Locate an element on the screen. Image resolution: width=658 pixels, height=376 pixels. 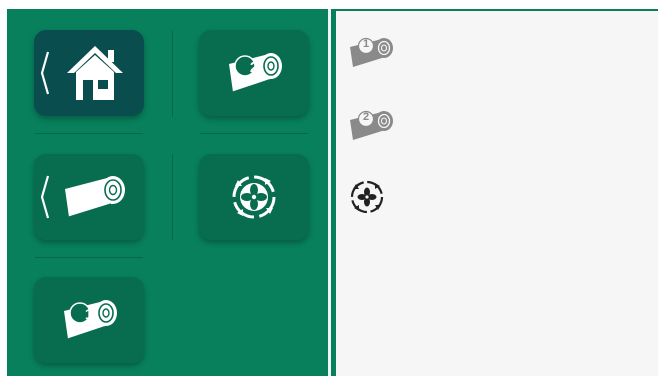
roller-shutter-2-tile: 2 is located at coordinates (254, 73).